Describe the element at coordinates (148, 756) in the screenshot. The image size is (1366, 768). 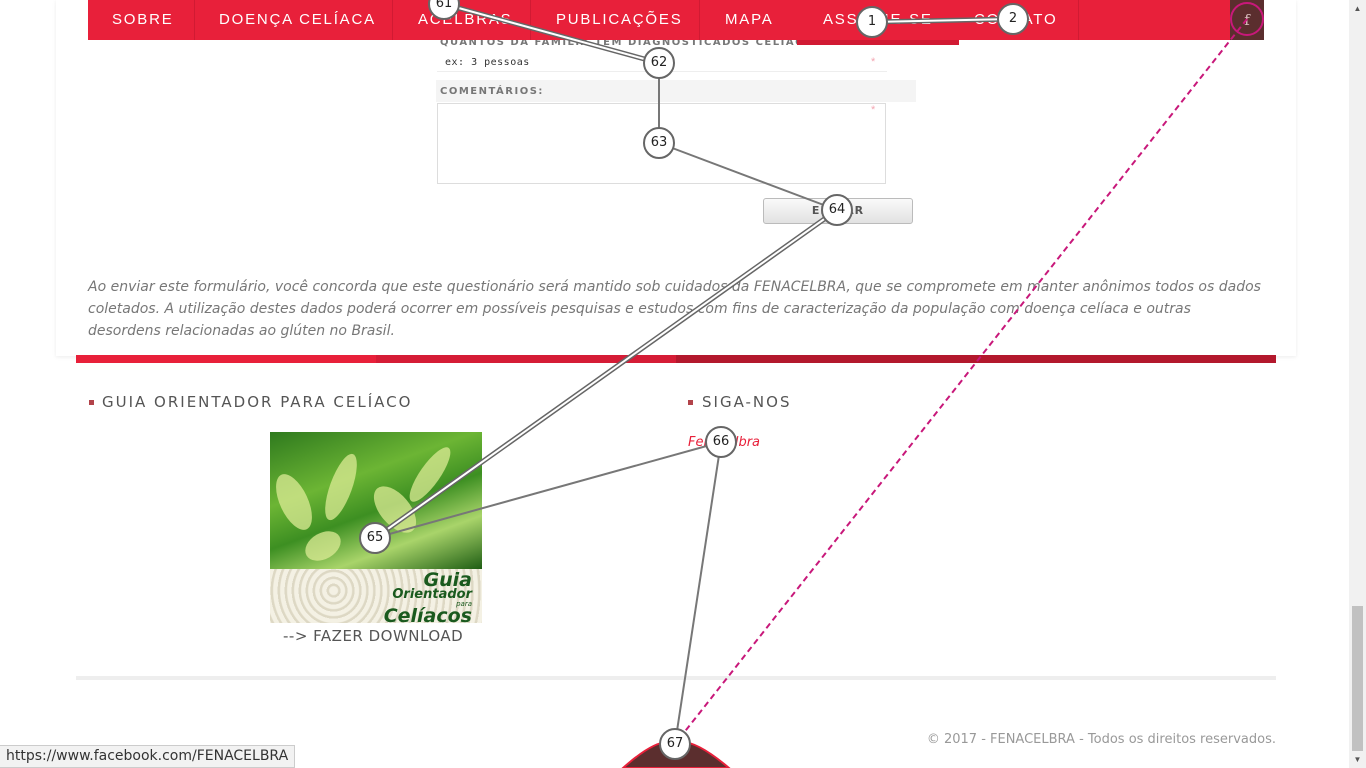
I see `link-status-bar: https://www.facebook.com/FENACELBRA` at that location.